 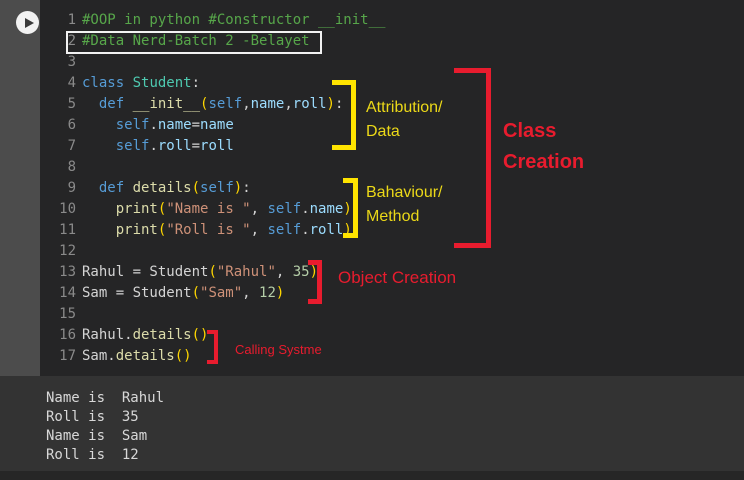 I want to click on calling-bracket, so click(x=212, y=347).